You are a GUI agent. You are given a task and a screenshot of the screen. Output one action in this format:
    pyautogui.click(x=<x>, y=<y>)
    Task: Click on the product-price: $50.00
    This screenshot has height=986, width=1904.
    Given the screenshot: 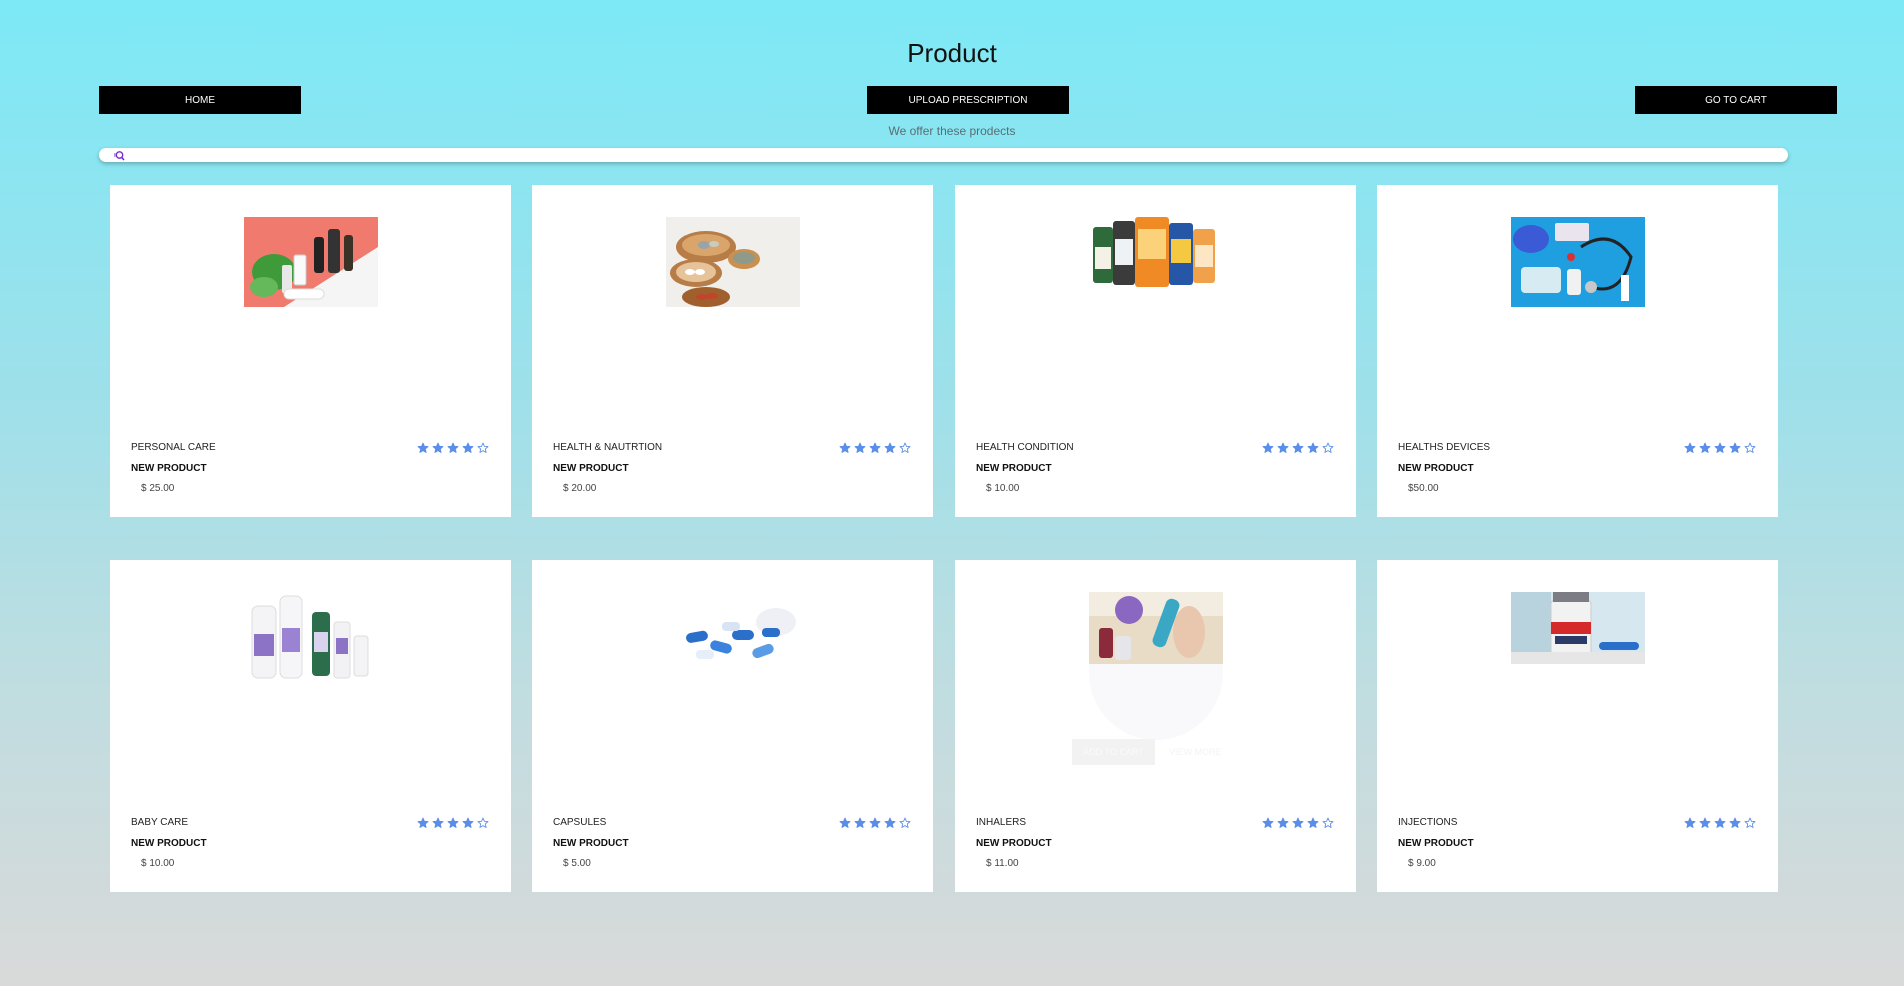 What is the action you would take?
    pyautogui.click(x=1423, y=488)
    